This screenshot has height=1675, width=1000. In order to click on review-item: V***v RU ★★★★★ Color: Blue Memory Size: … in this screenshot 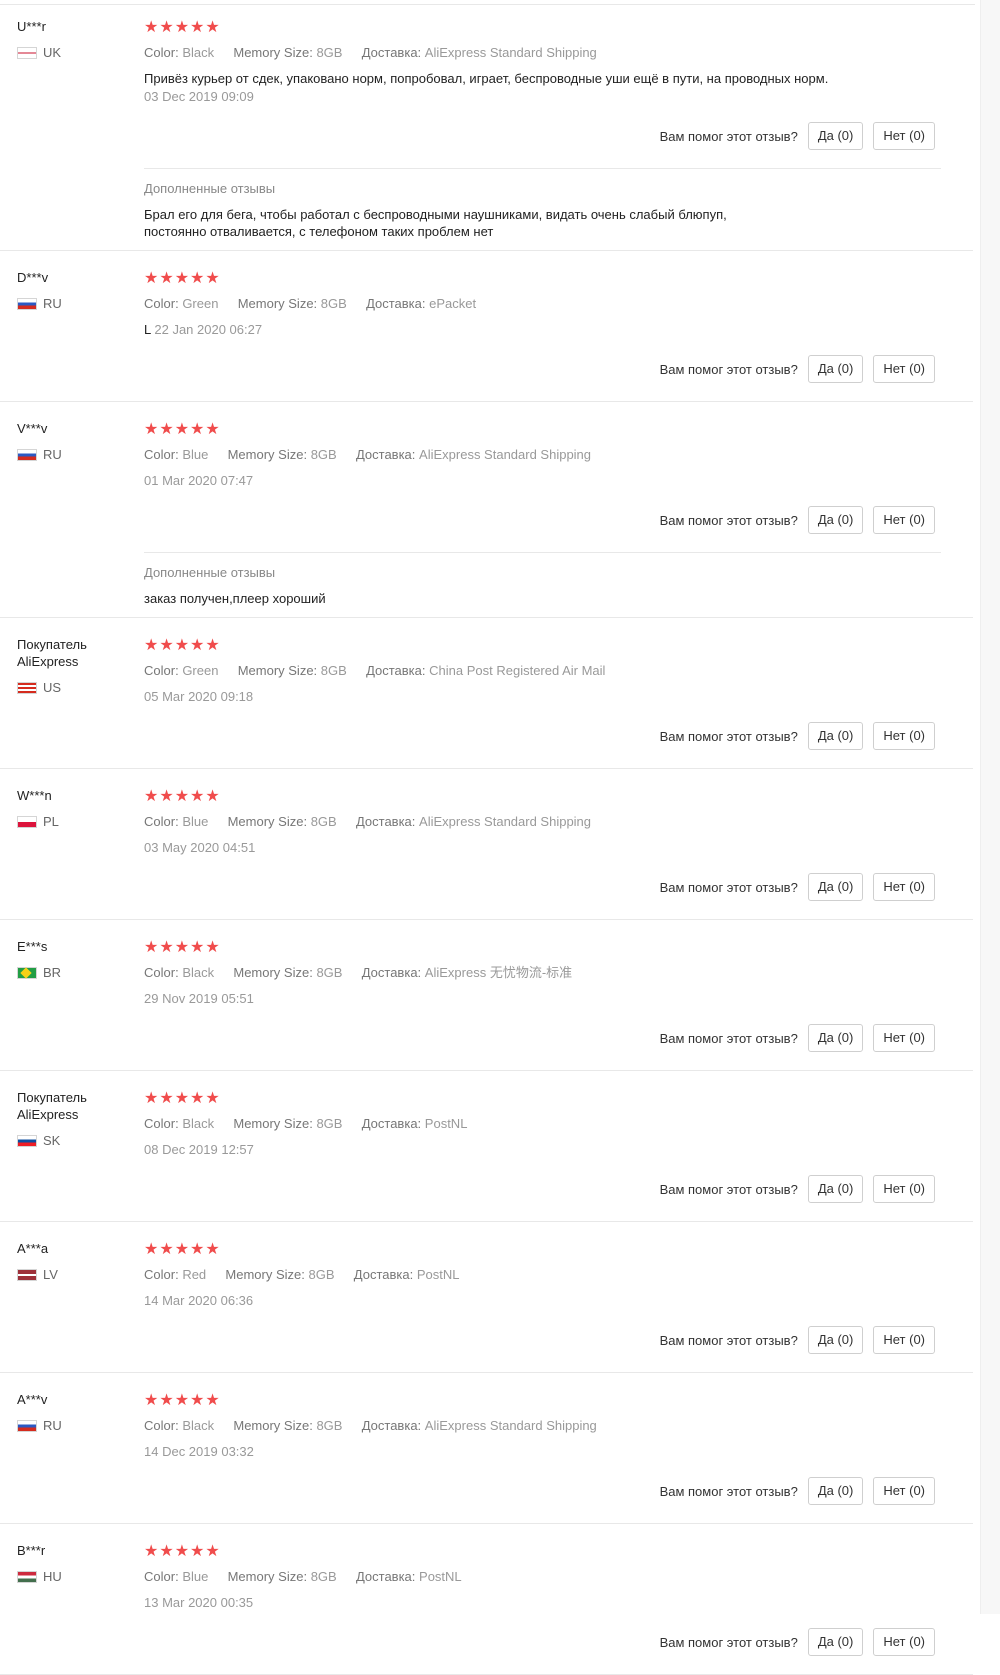, I will do `click(486, 510)`.